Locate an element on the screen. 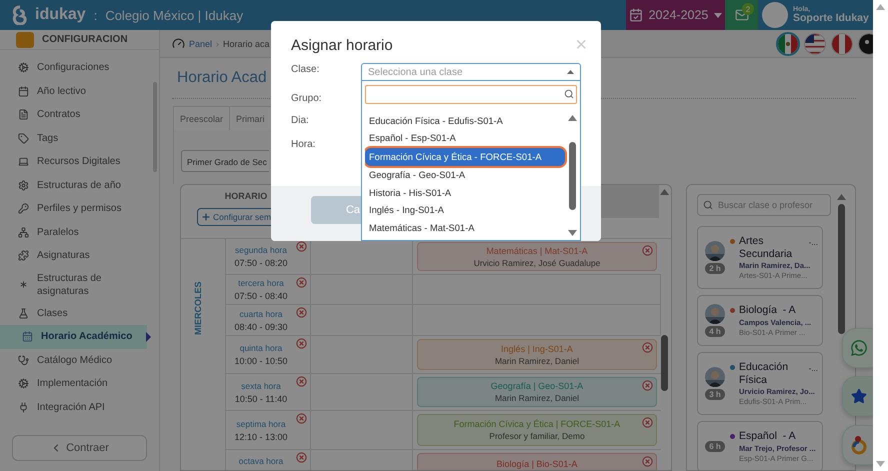 The height and width of the screenshot is (471, 888). class-block: Matemáticas | Mat-S01-A Urvicio Ramirez, José Guadalupe is located at coordinates (537, 256).